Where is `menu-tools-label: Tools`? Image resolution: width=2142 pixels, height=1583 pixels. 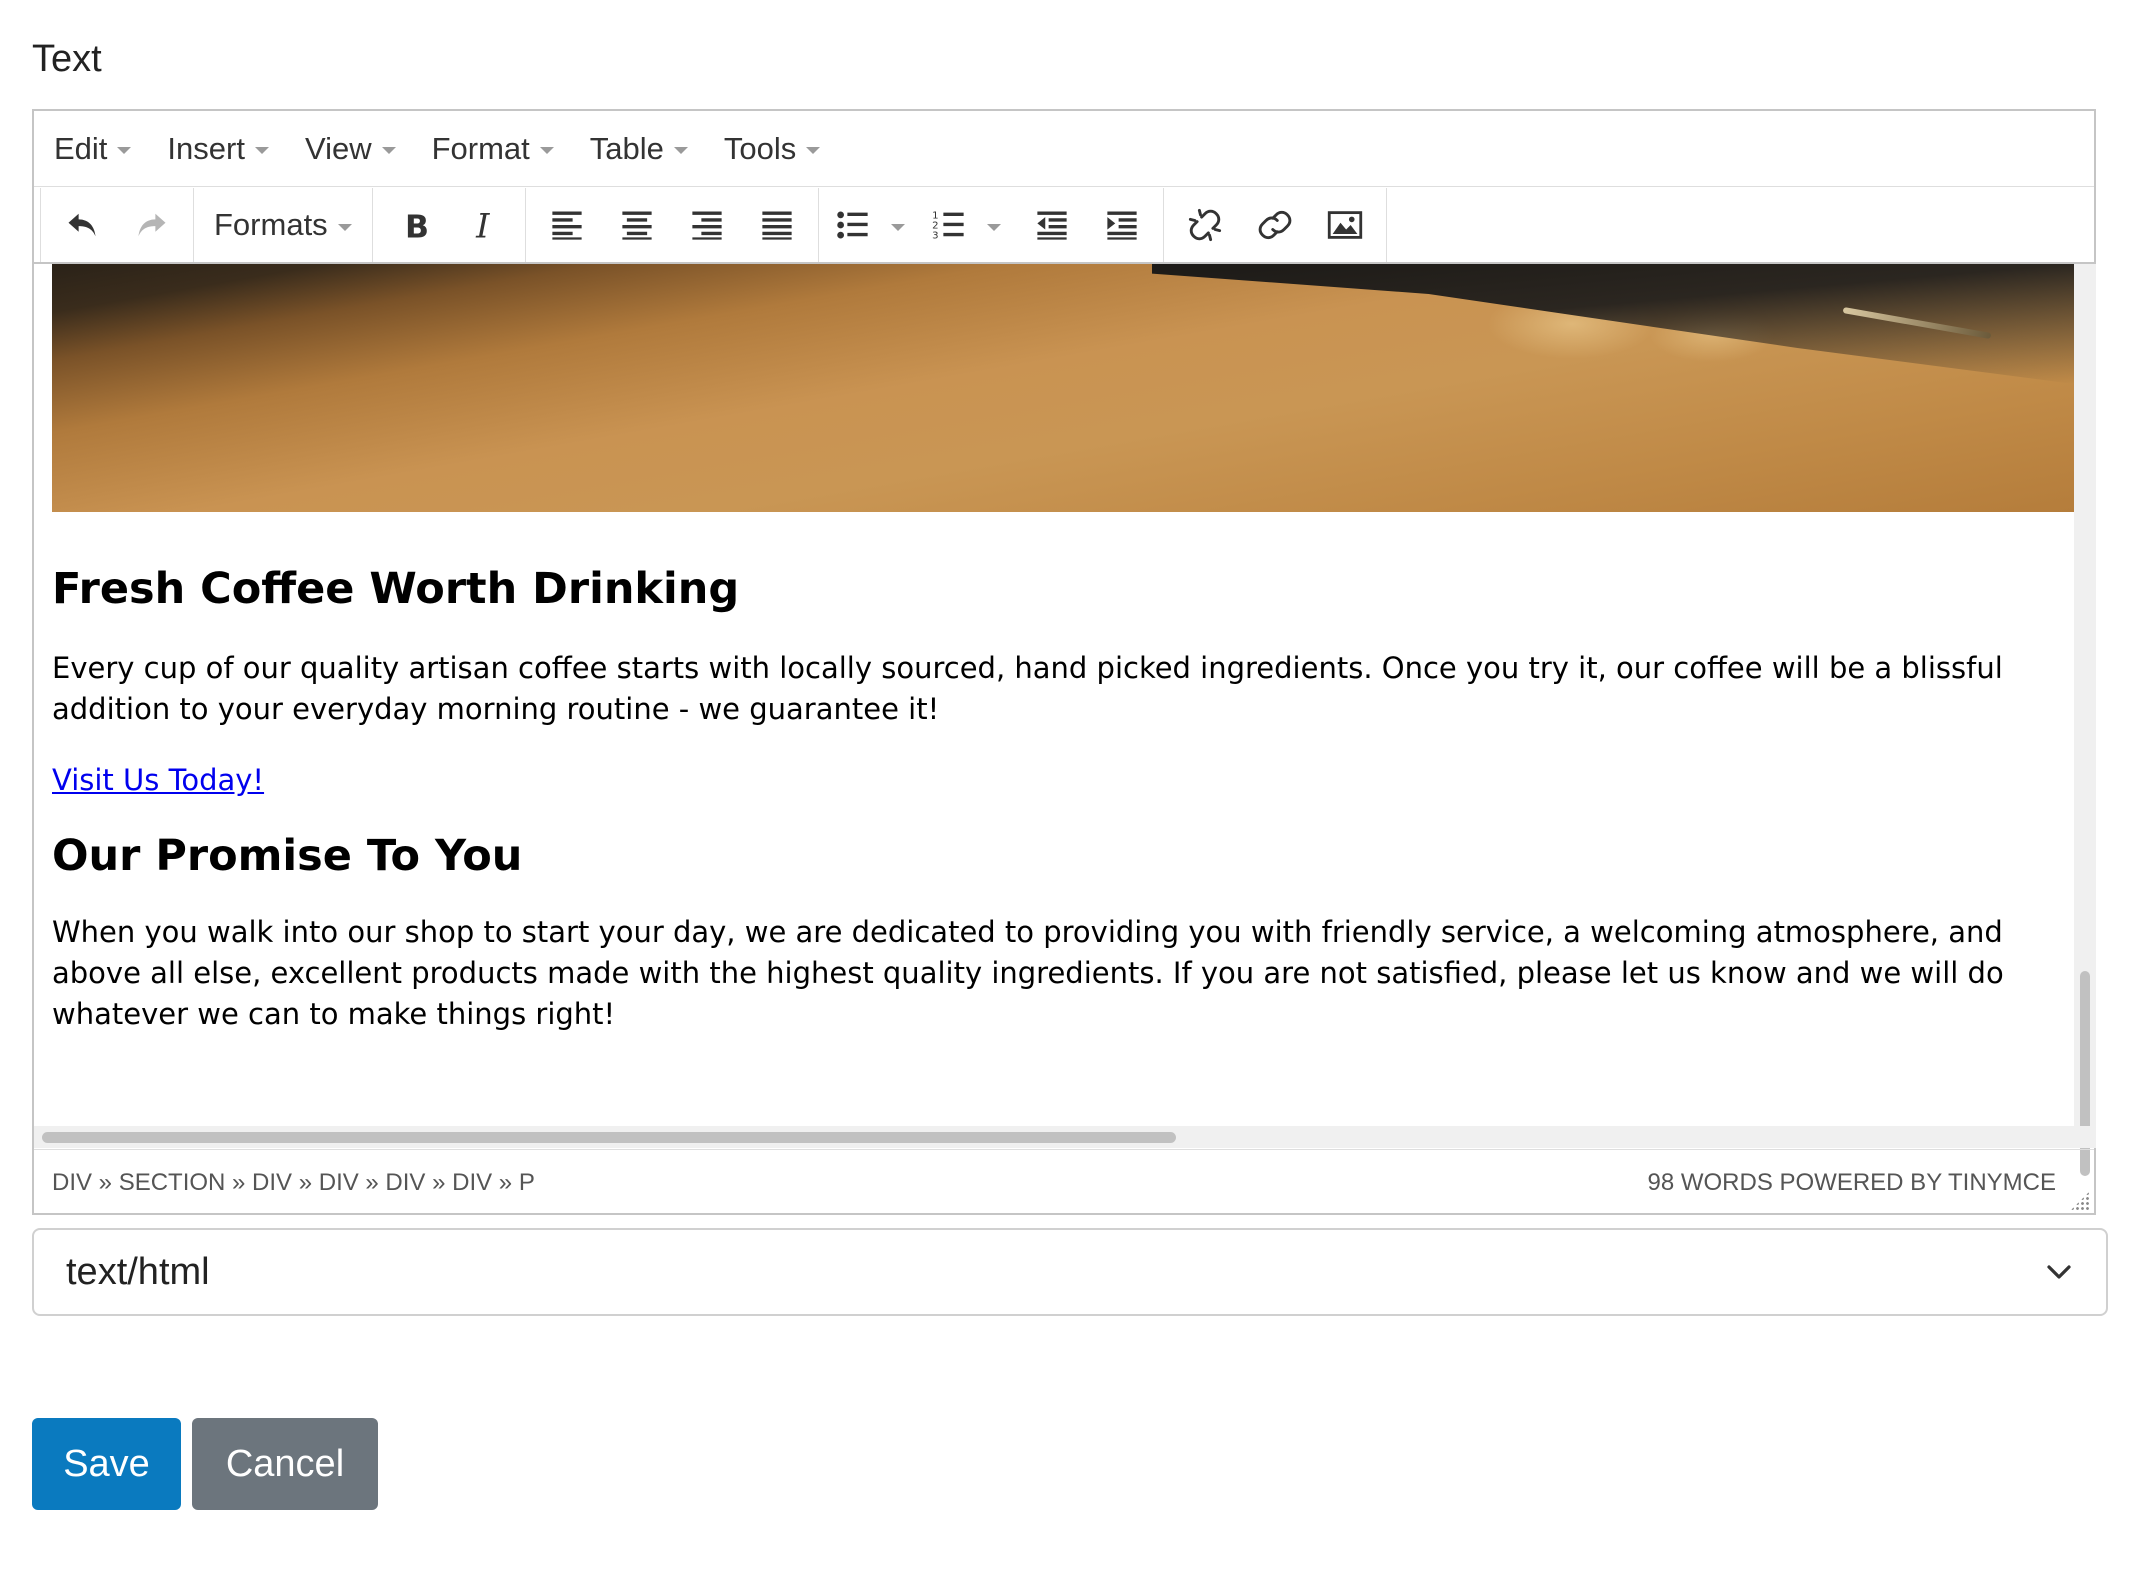 menu-tools-label: Tools is located at coordinates (760, 148).